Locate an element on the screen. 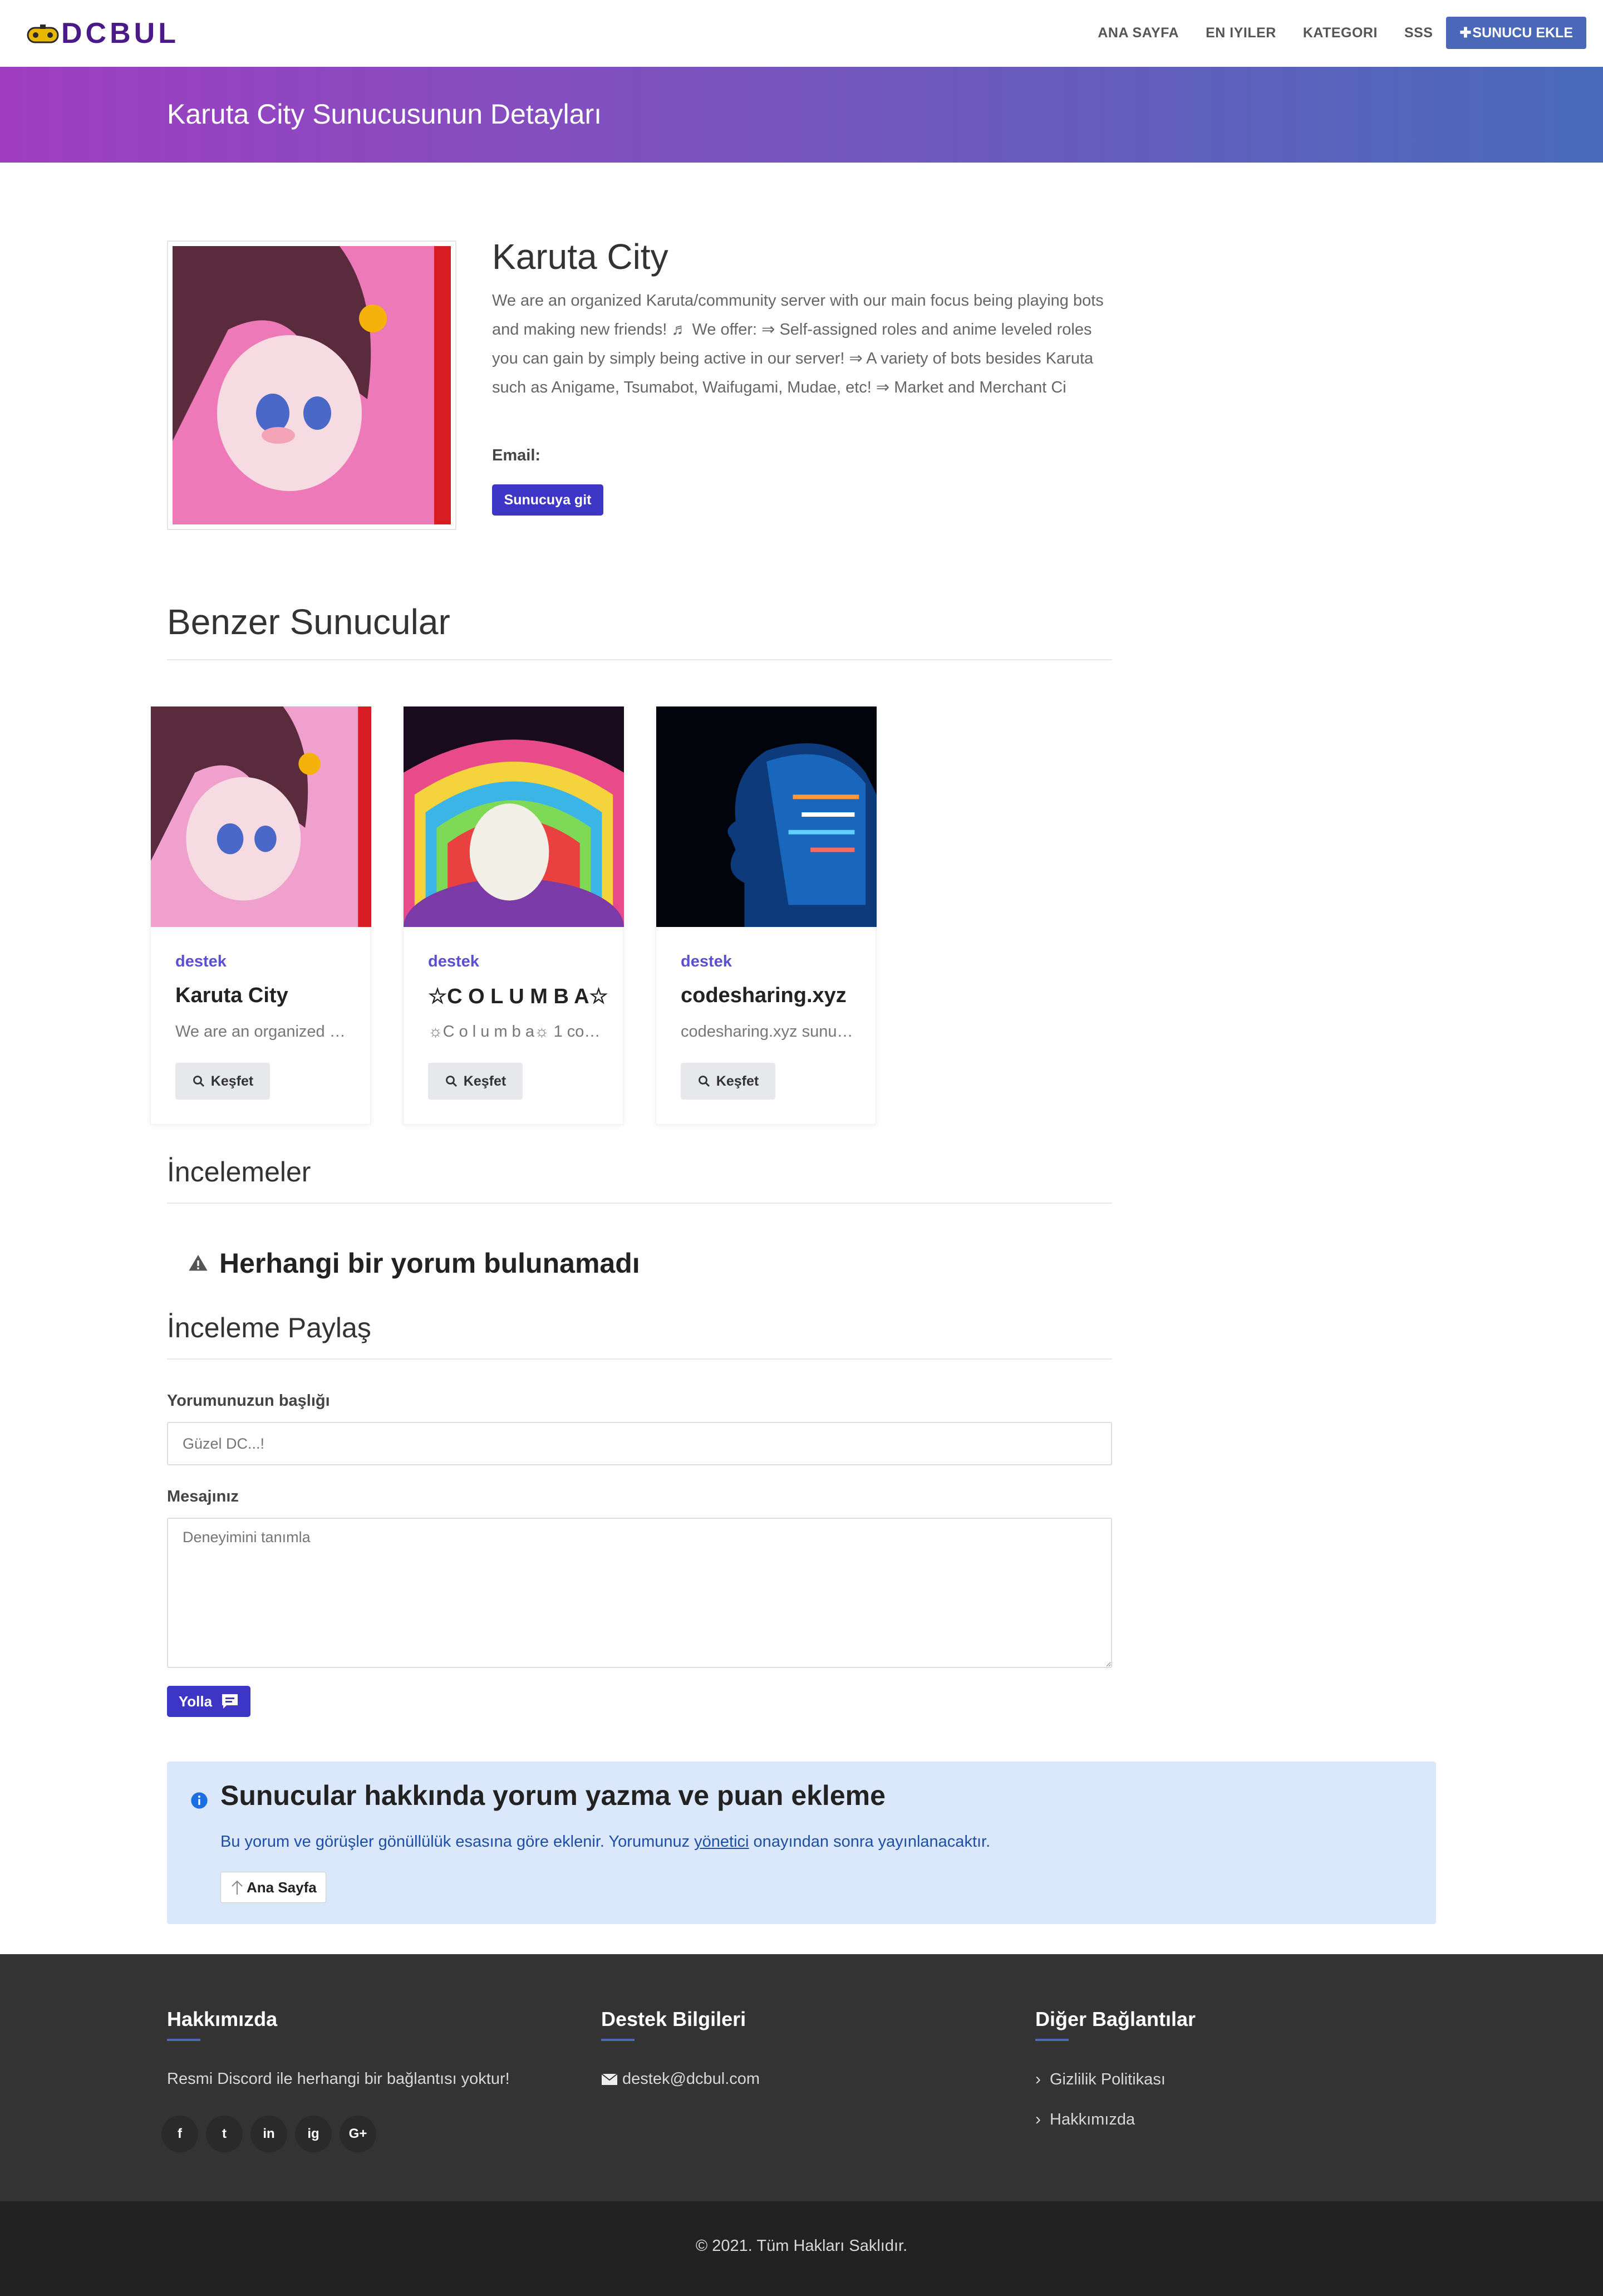  add-server-button: ✚ SUNUCU EKLE is located at coordinates (1516, 33).